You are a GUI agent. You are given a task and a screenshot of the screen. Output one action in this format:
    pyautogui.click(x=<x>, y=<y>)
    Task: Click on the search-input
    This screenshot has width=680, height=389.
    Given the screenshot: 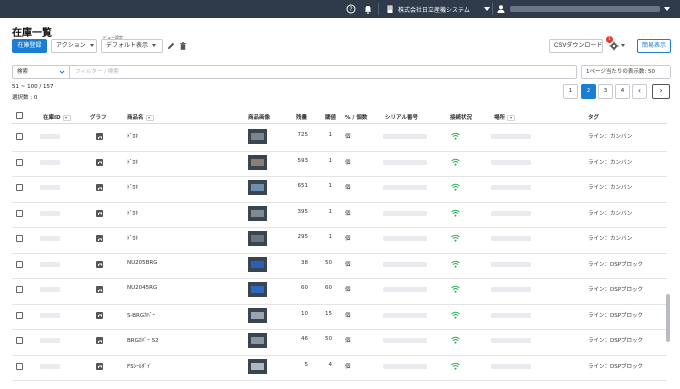 What is the action you would take?
    pyautogui.click(x=315, y=72)
    